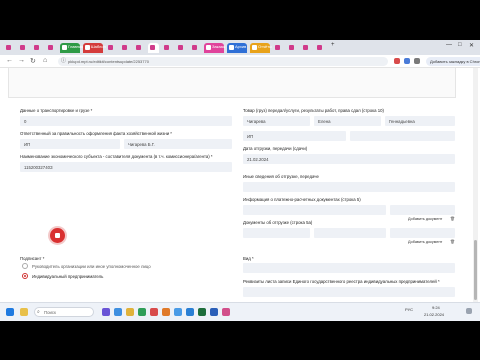  Describe the element at coordinates (56, 110) in the screenshot. I see `transport-label: Данные о транспортировке и грузе *` at that location.